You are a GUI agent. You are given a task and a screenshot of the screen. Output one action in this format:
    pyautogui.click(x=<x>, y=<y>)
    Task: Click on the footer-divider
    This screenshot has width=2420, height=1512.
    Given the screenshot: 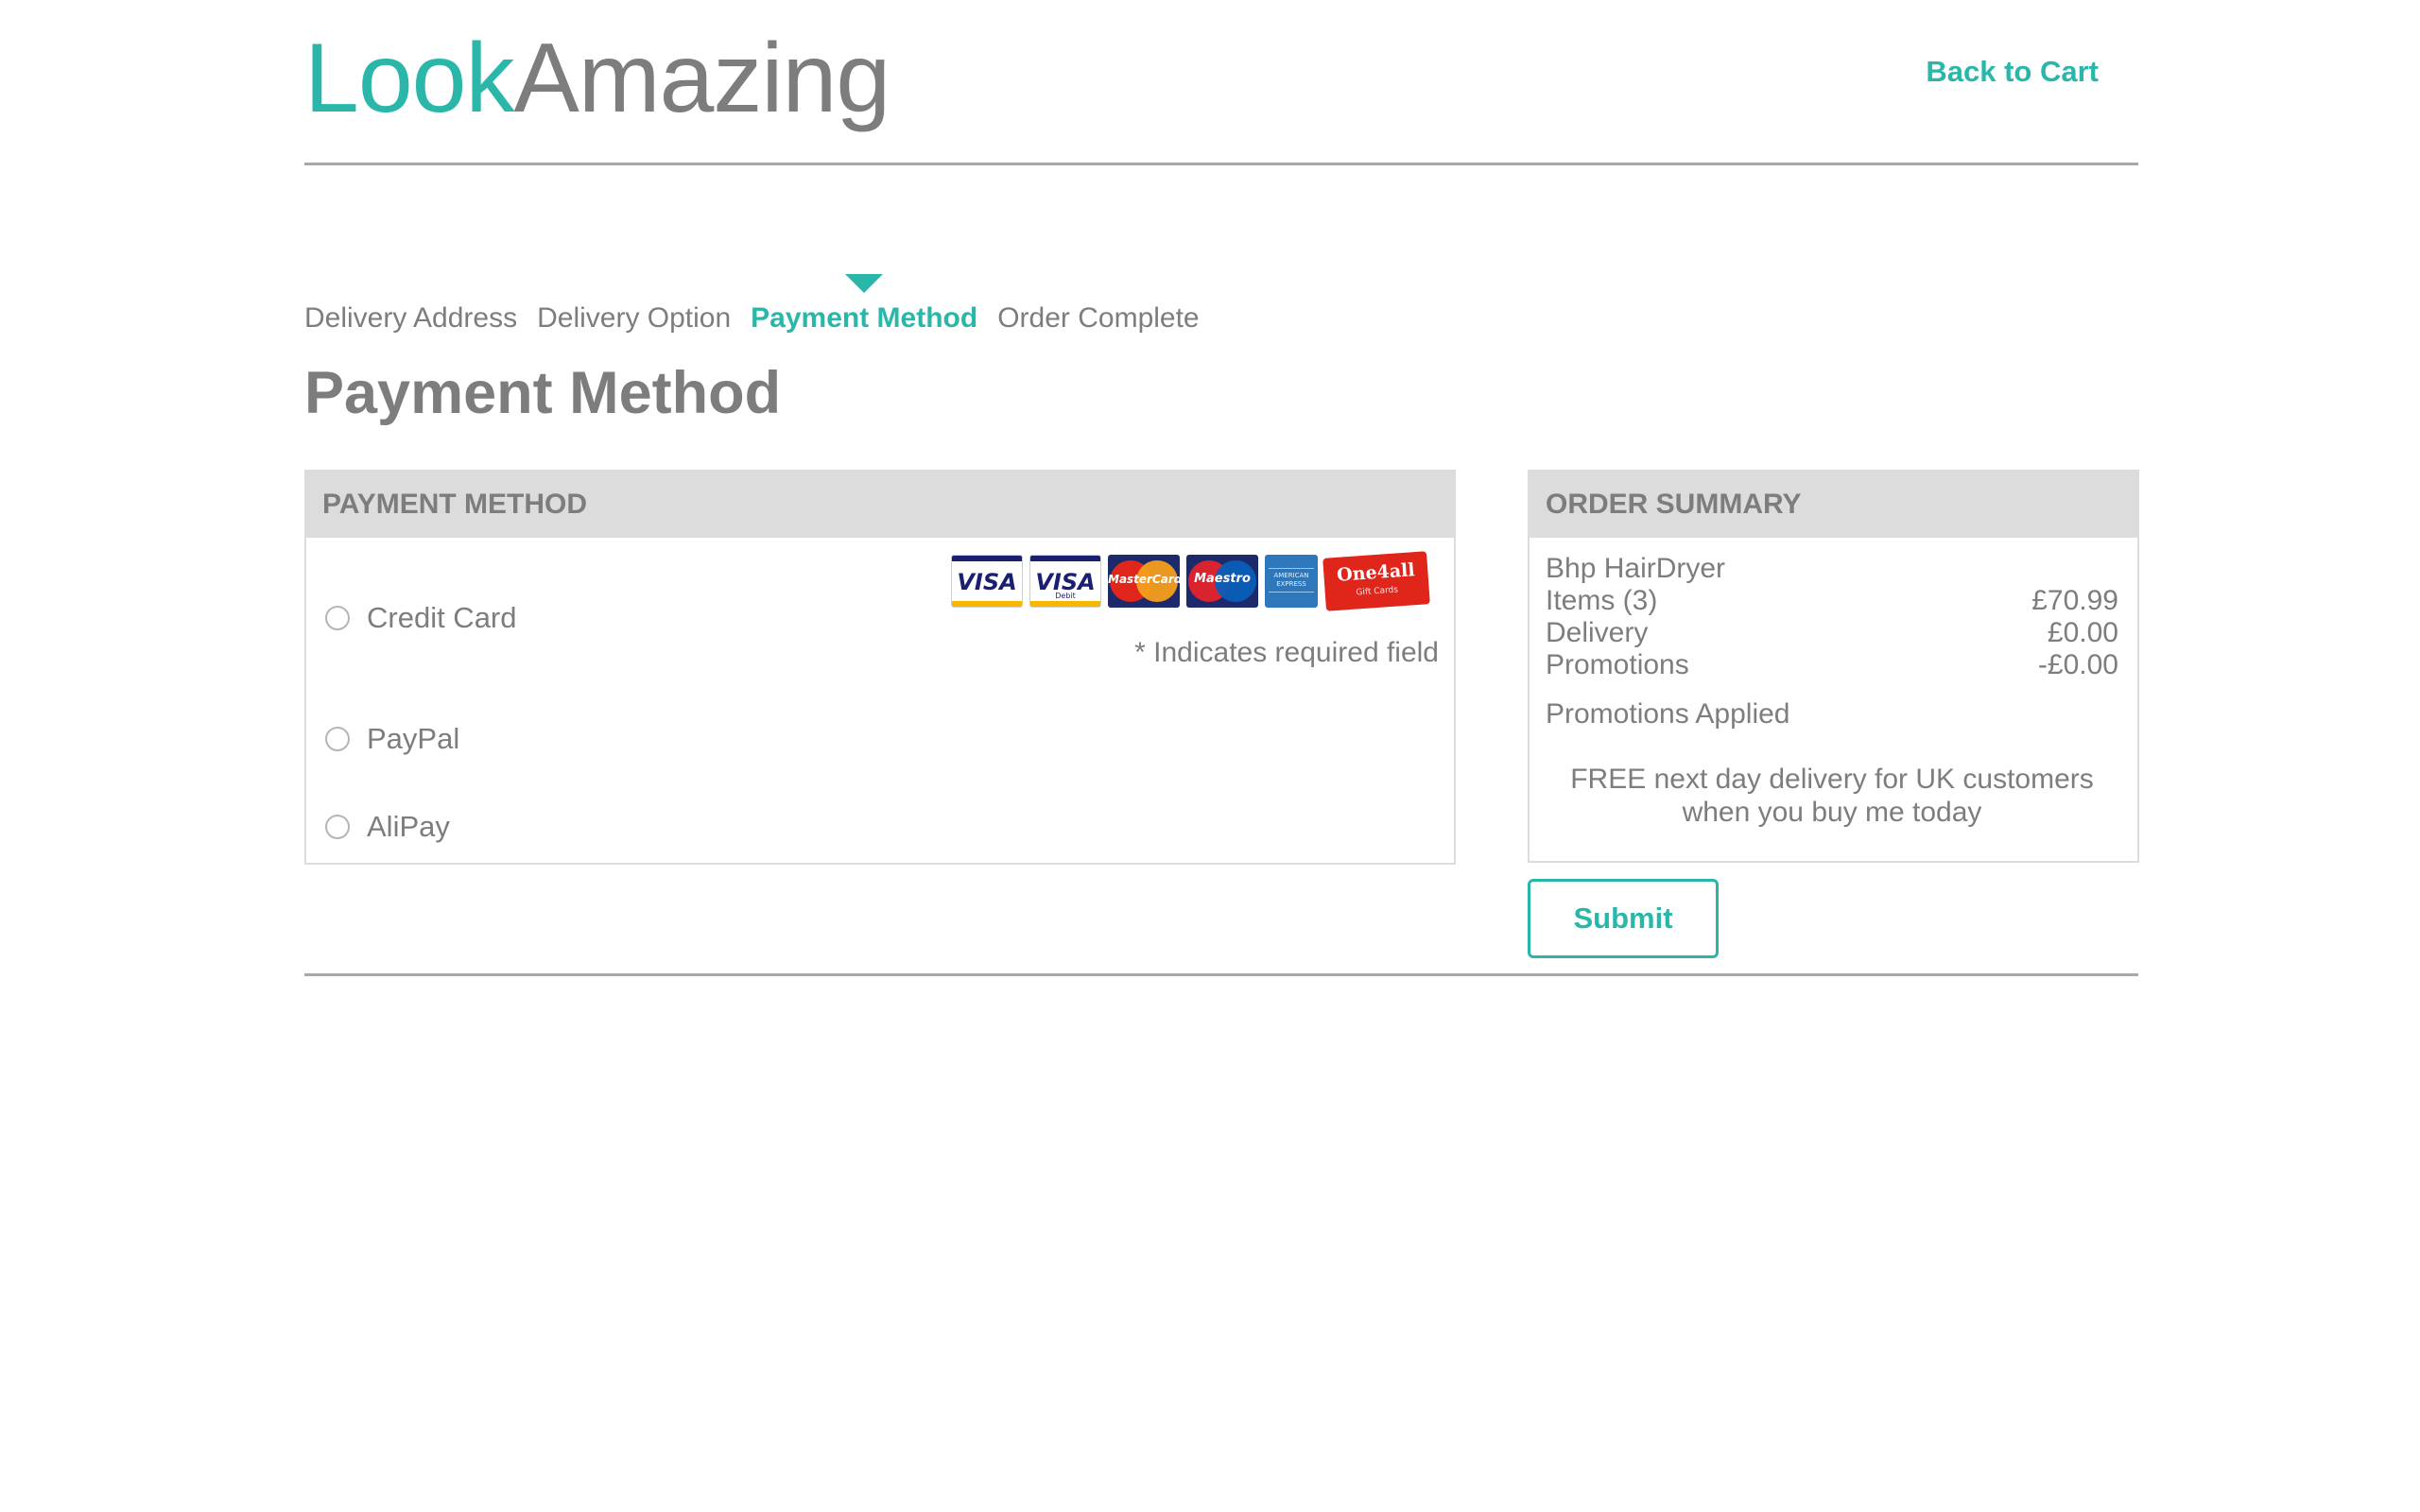 What is the action you would take?
    pyautogui.click(x=1221, y=974)
    